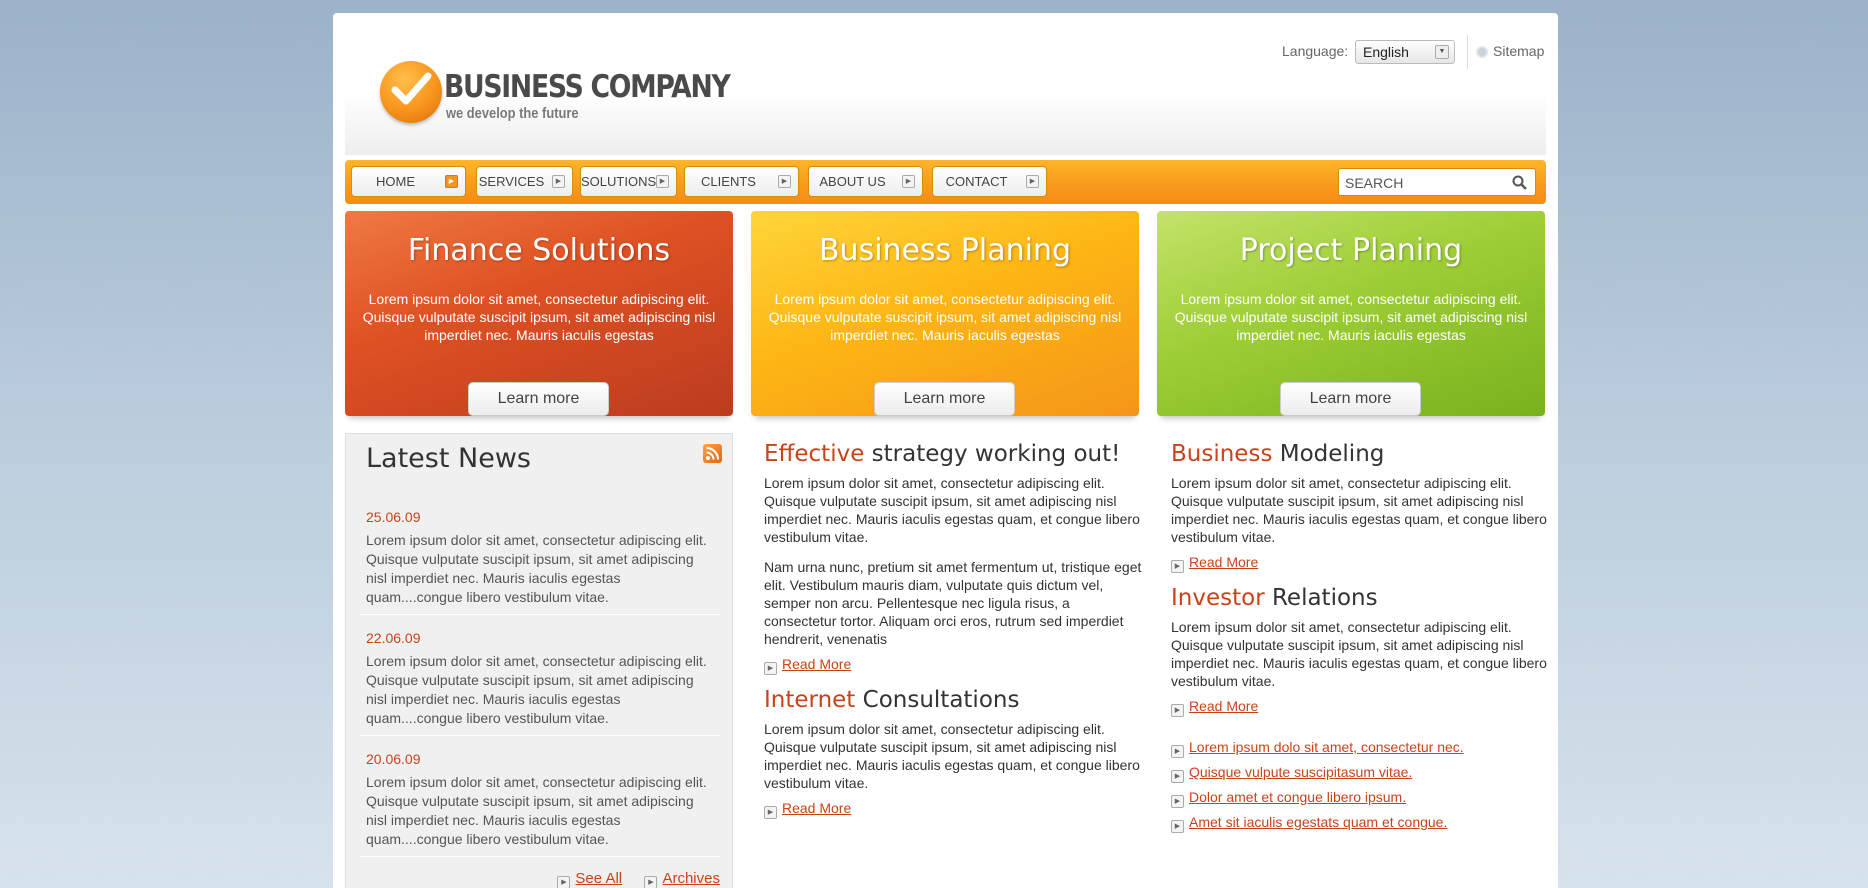 This screenshot has height=888, width=1868. Describe the element at coordinates (810, 700) in the screenshot. I see `heading-highlight: Internet` at that location.